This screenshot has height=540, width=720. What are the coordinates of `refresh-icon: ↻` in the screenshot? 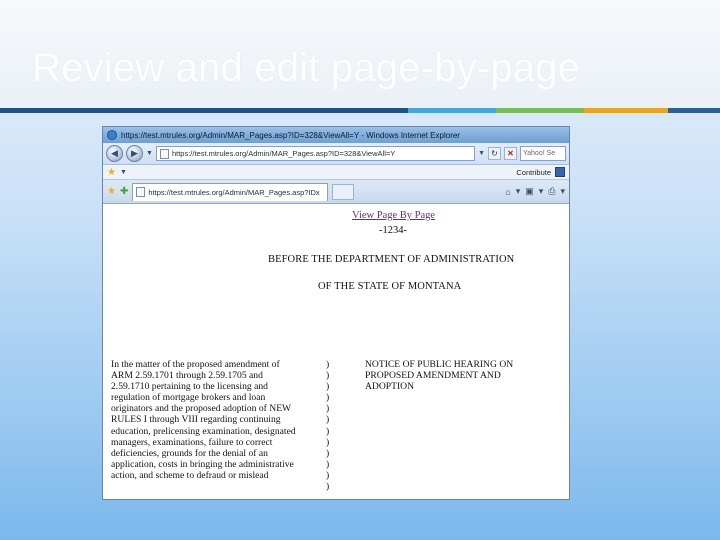 It's located at (494, 153).